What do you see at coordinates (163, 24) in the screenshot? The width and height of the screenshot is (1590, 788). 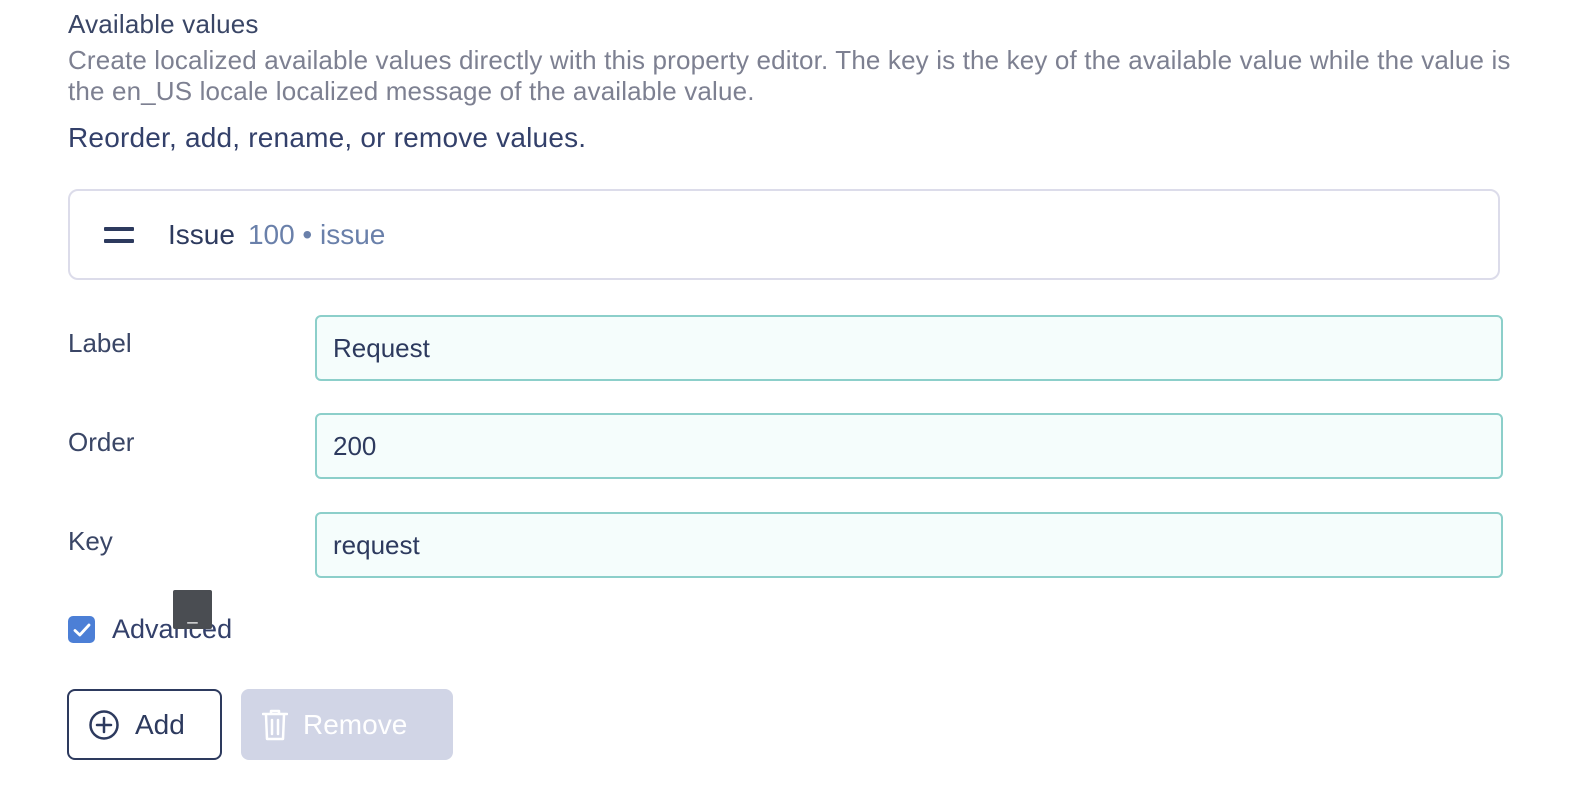 I see `section-title: Available values` at bounding box center [163, 24].